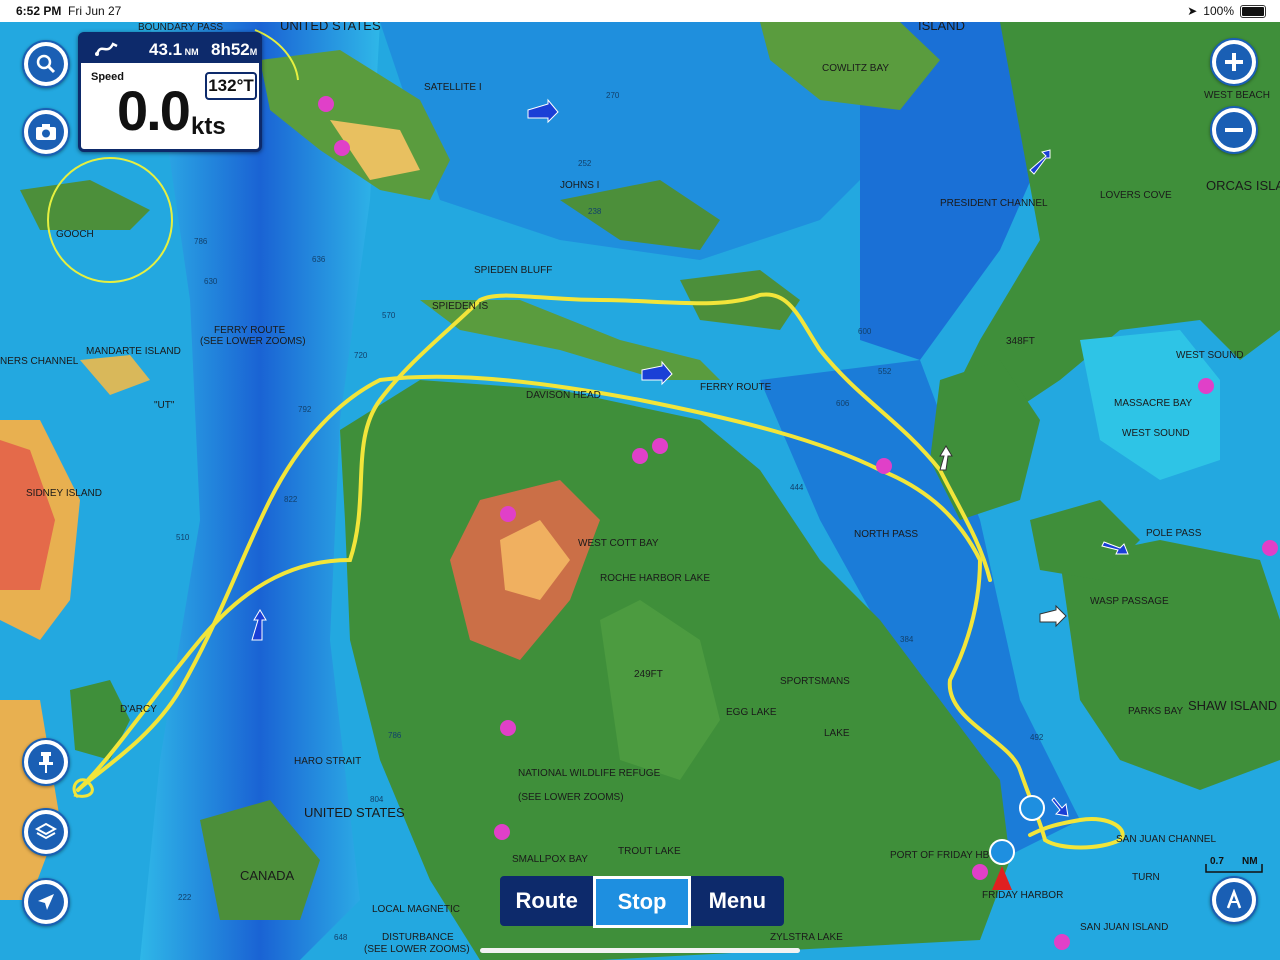 Image resolution: width=1280 pixels, height=960 pixels. What do you see at coordinates (797, 487) in the screenshot?
I see `depth-14: 444` at bounding box center [797, 487].